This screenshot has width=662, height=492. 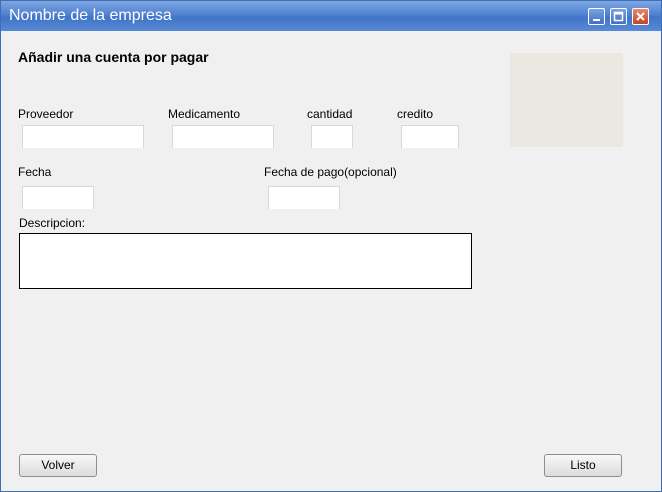 What do you see at coordinates (35, 172) in the screenshot?
I see `fecha-label: Fecha` at bounding box center [35, 172].